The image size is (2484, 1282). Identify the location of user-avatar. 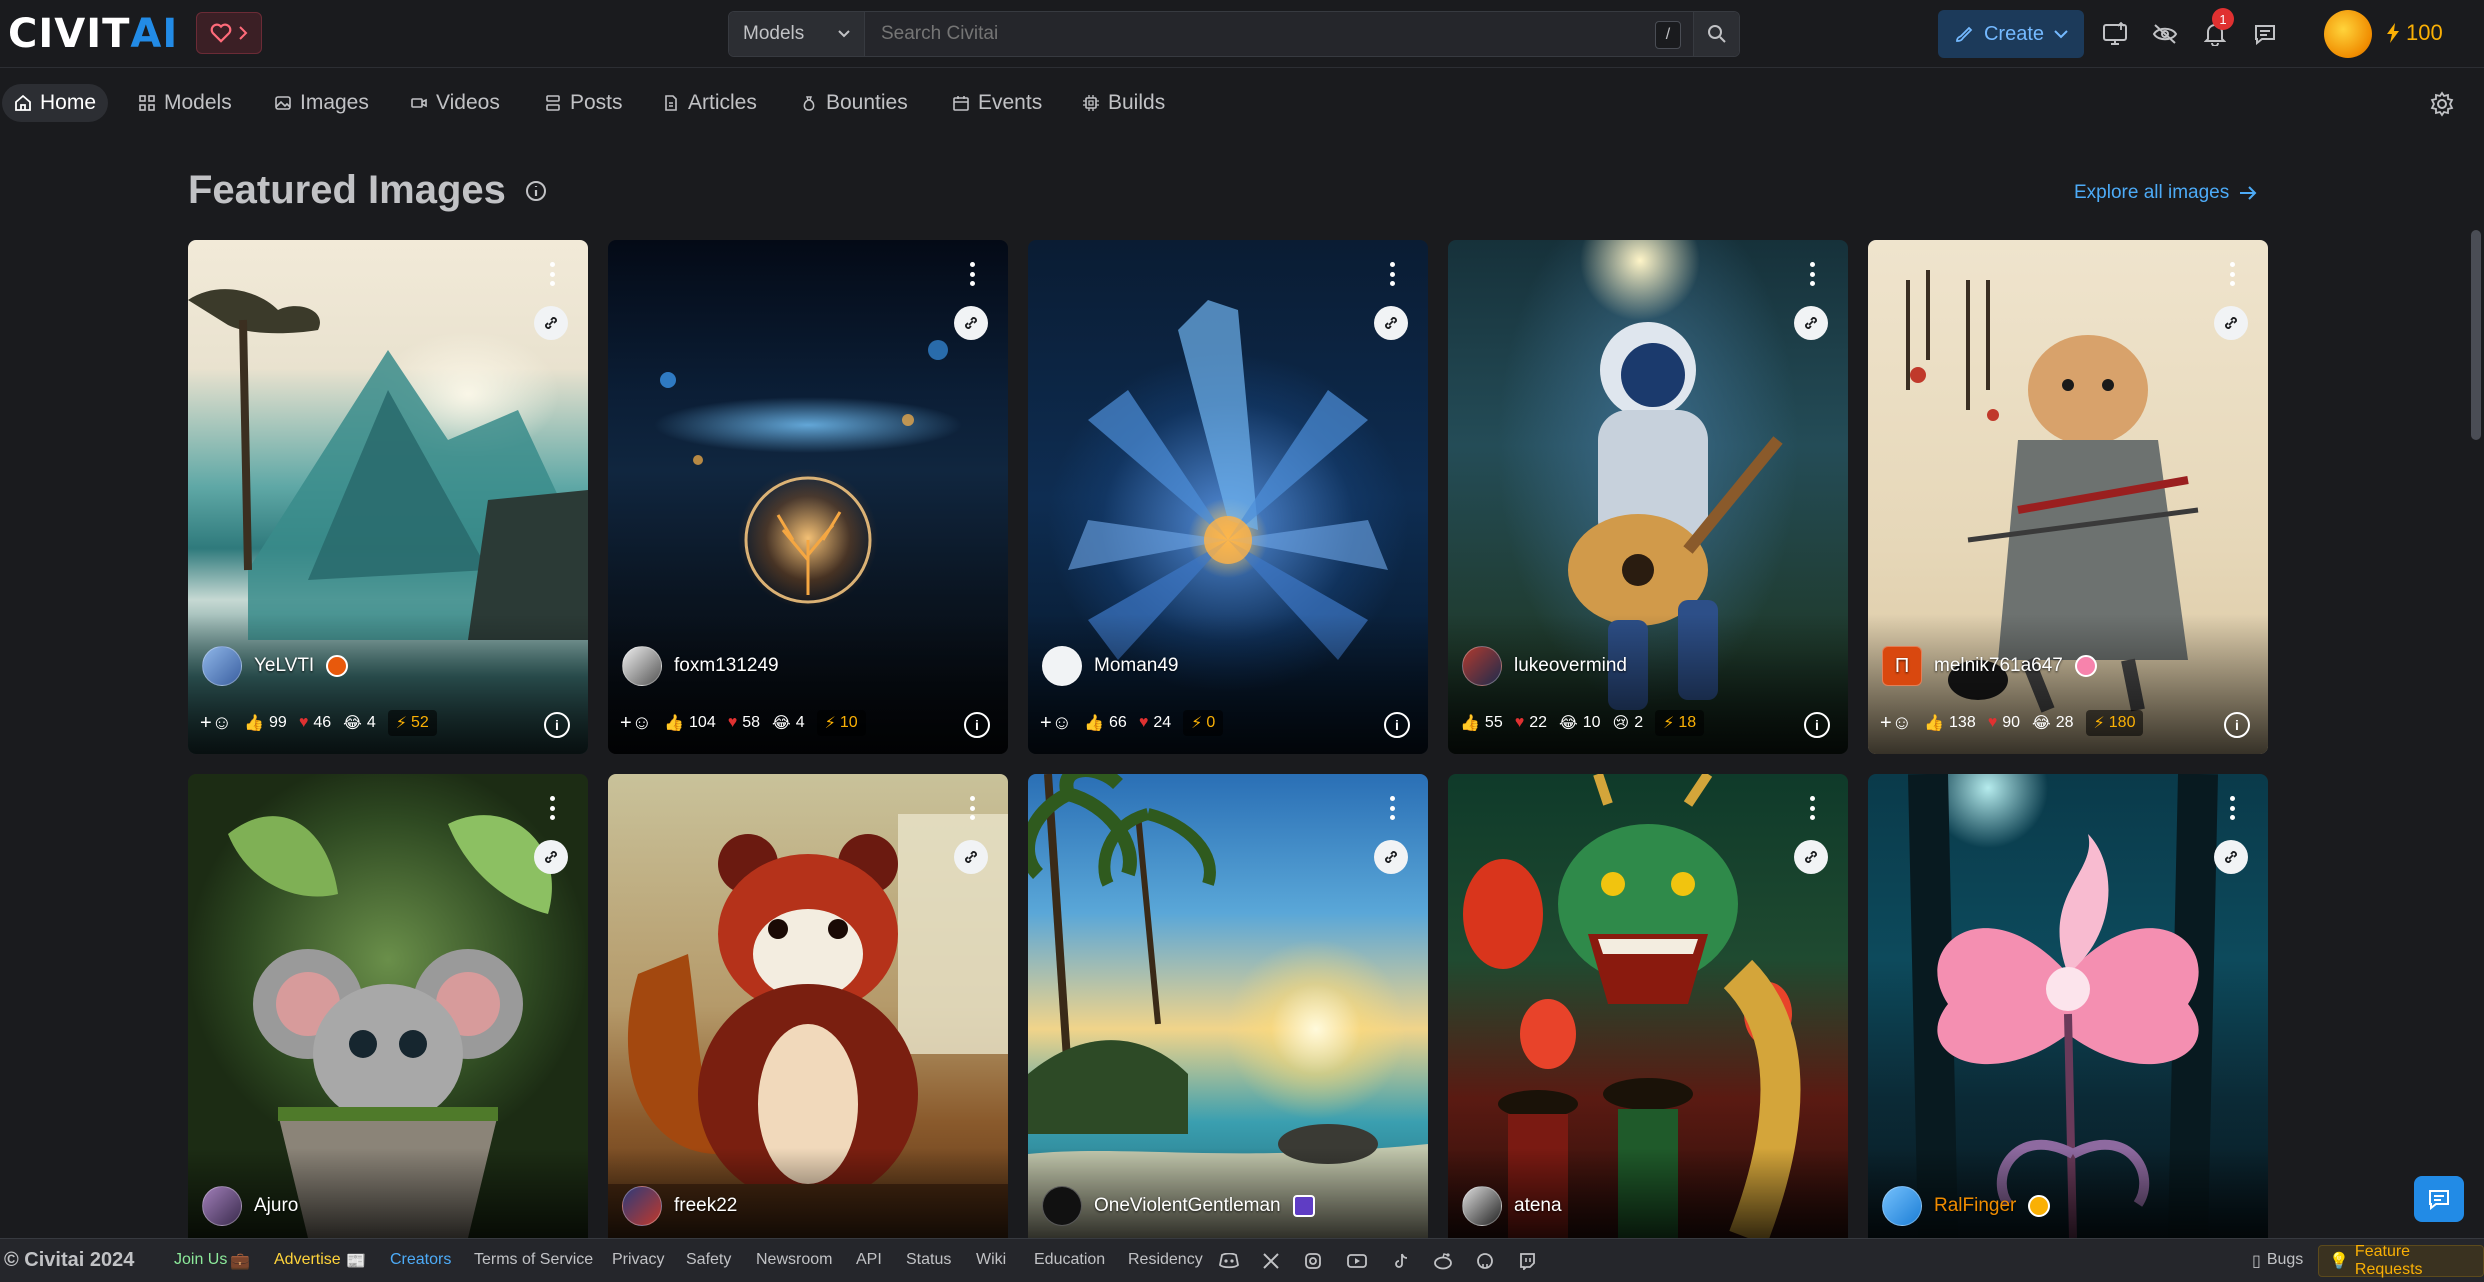
(2348, 34).